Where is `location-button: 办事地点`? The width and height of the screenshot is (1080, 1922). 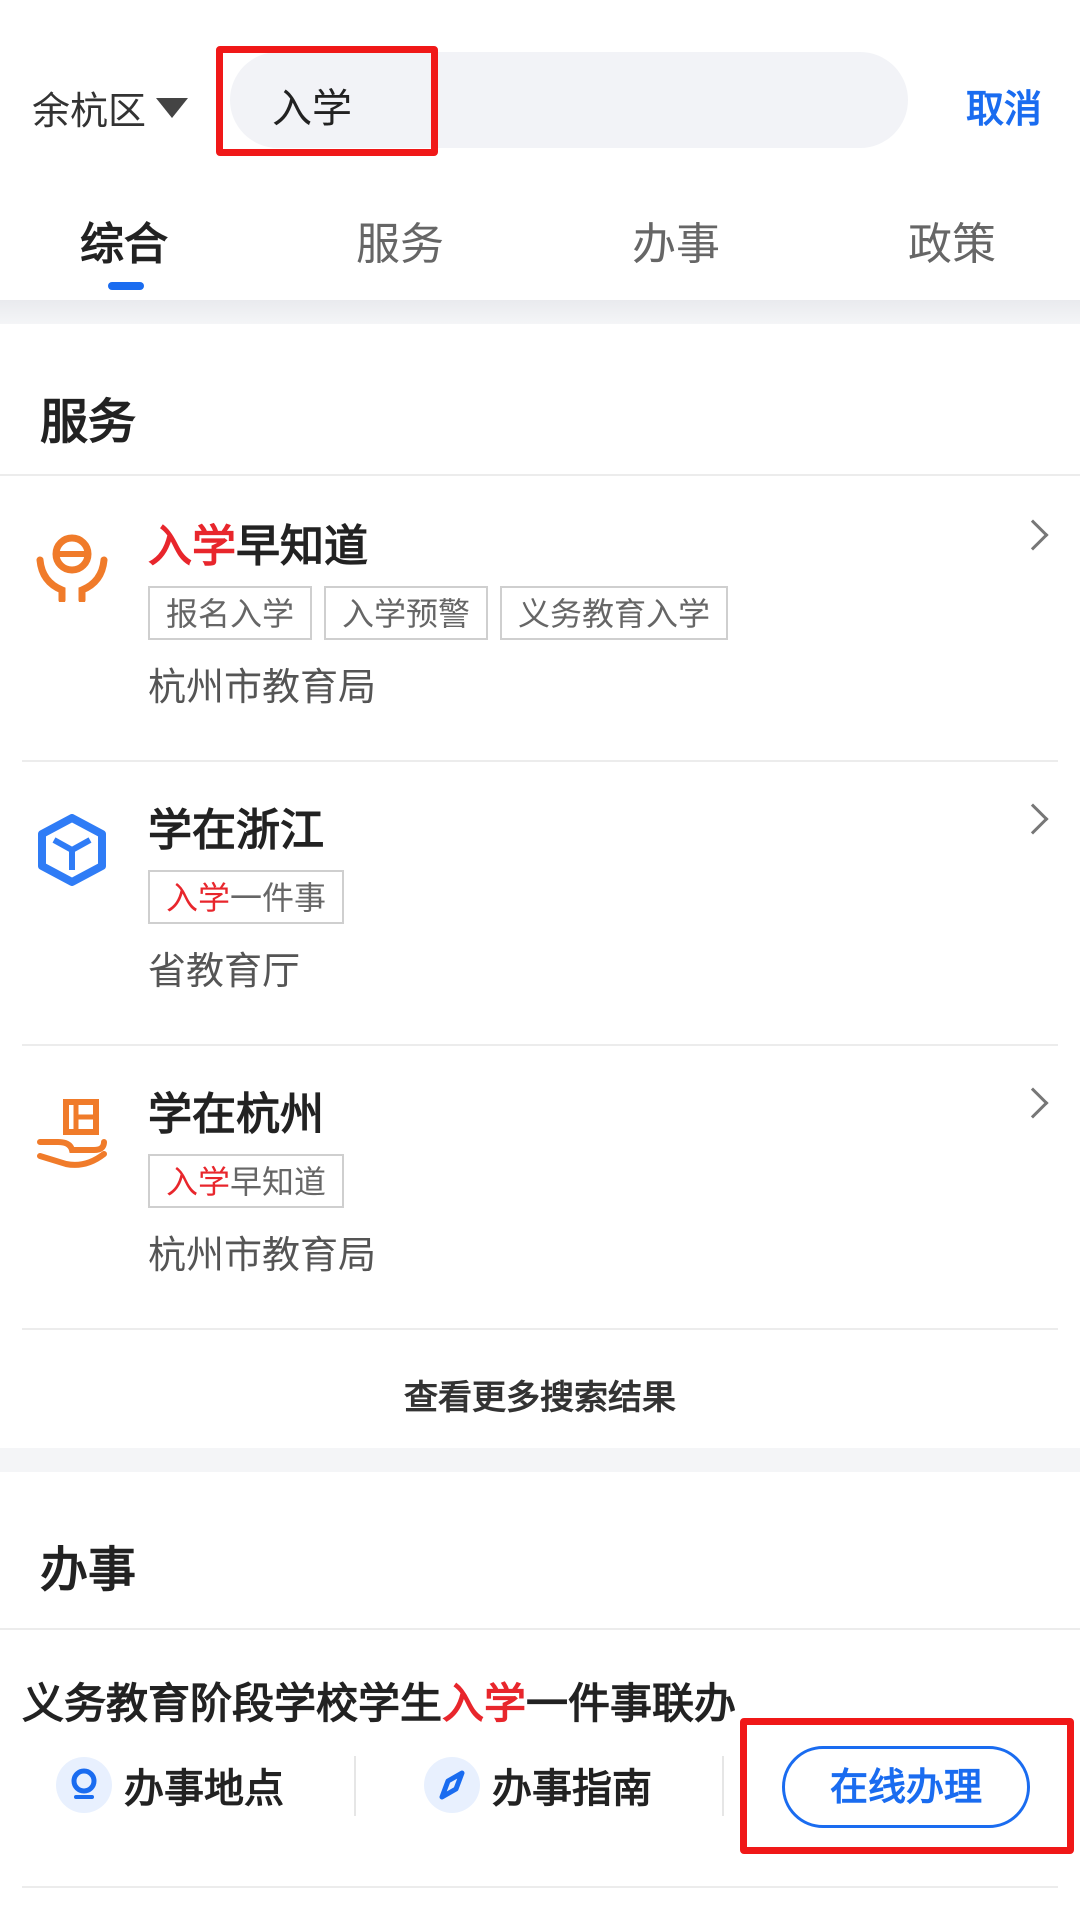
location-button: 办事地点 is located at coordinates (170, 1785).